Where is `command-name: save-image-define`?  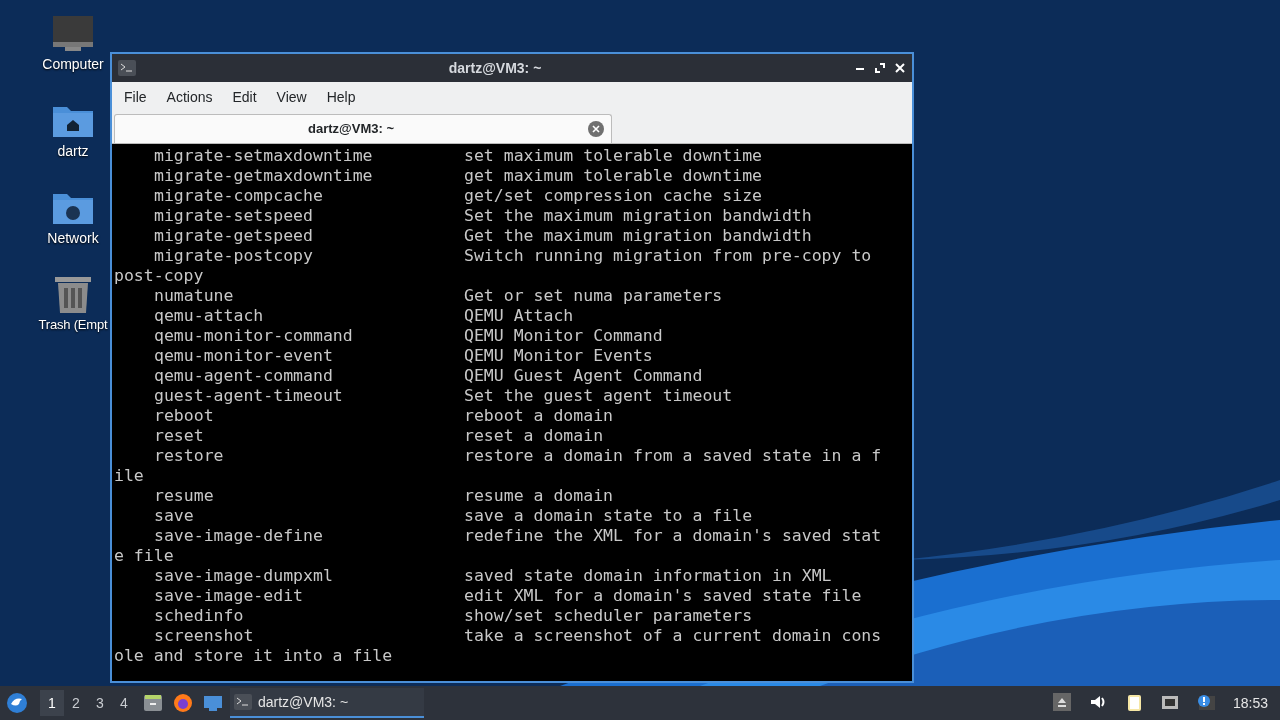
command-name: save-image-define is located at coordinates (238, 536).